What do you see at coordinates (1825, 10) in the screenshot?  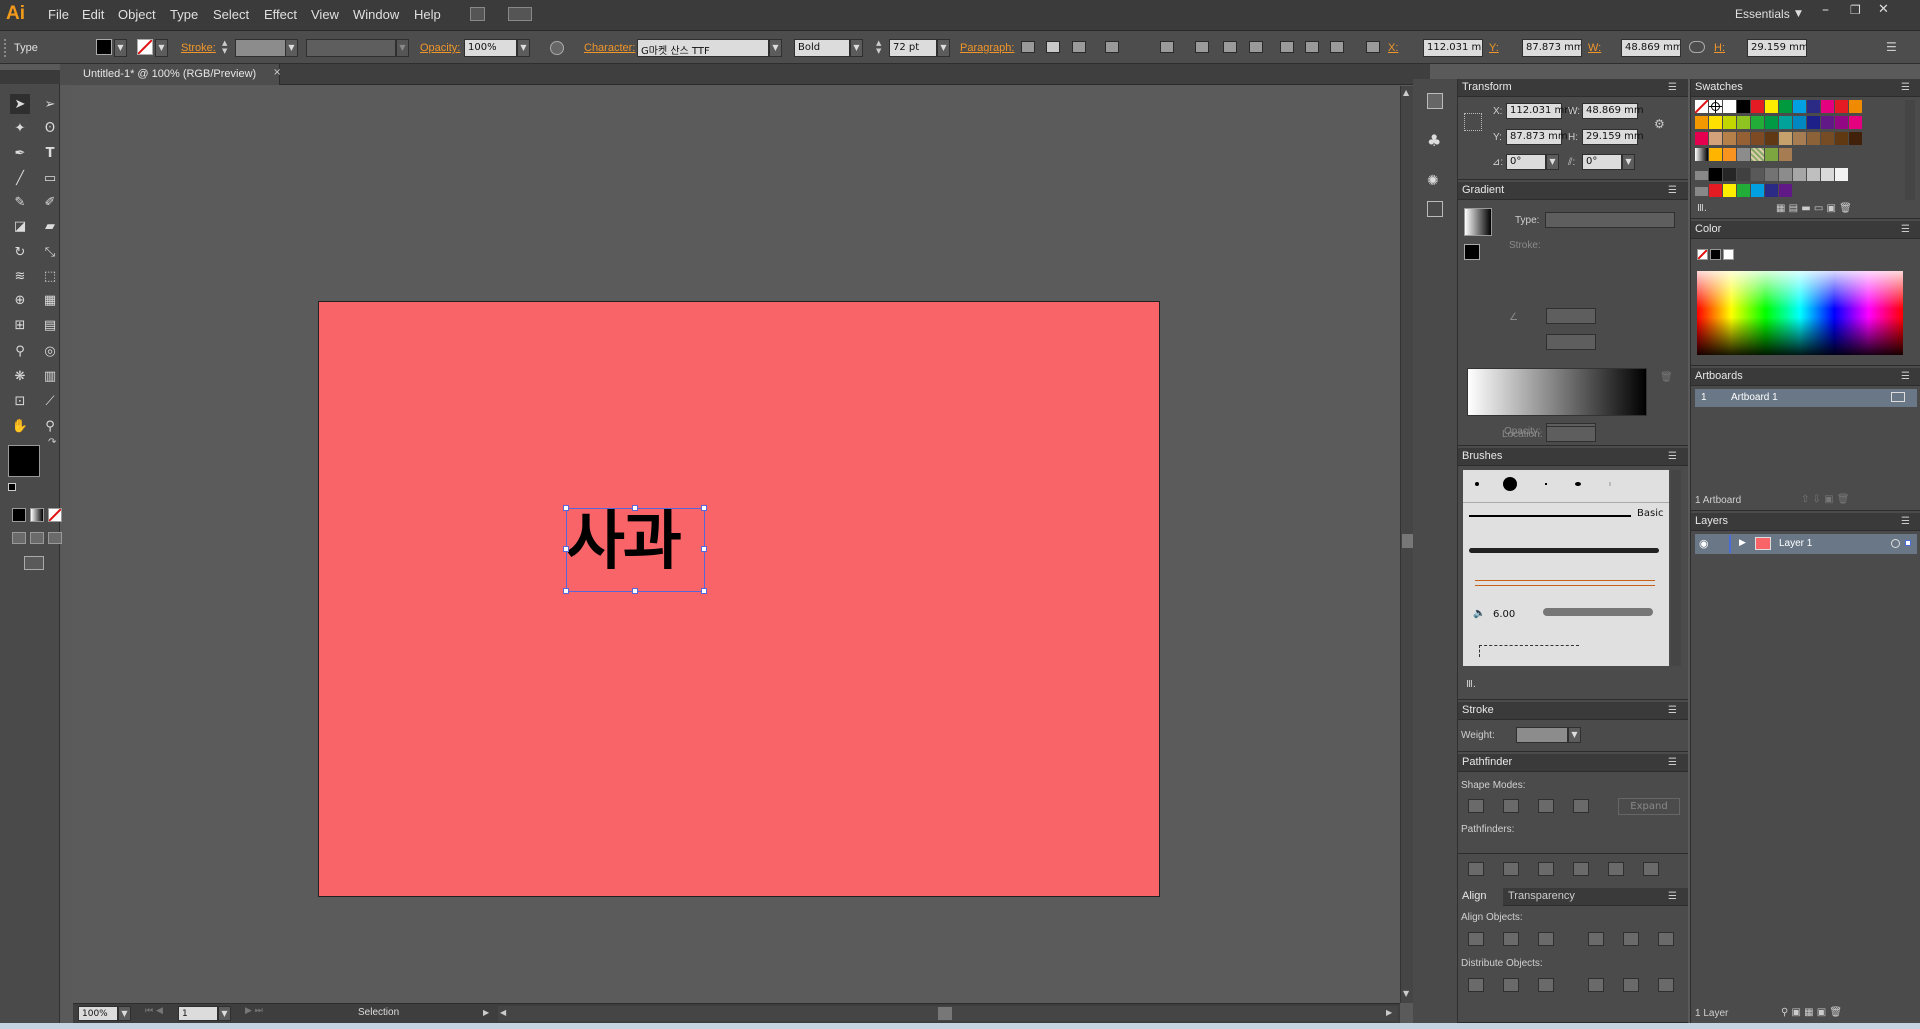 I see `minimize-button: –` at bounding box center [1825, 10].